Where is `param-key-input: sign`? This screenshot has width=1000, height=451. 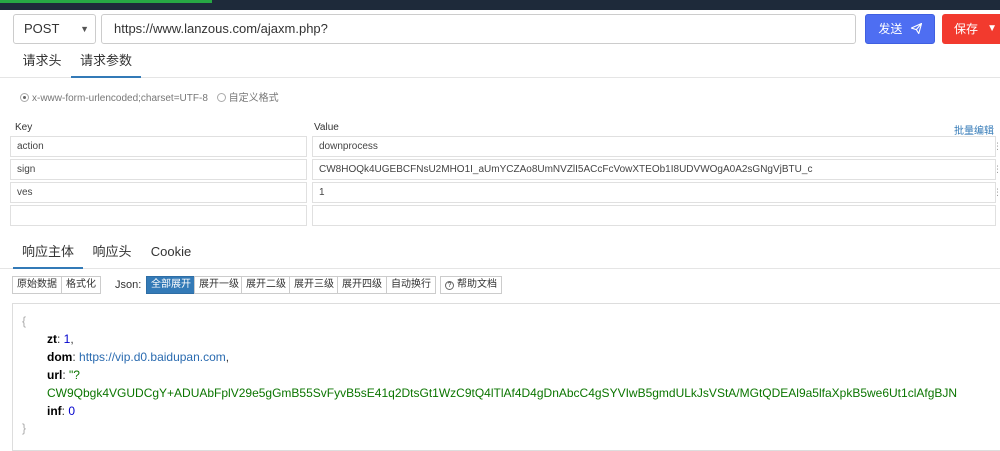 param-key-input: sign is located at coordinates (158, 169).